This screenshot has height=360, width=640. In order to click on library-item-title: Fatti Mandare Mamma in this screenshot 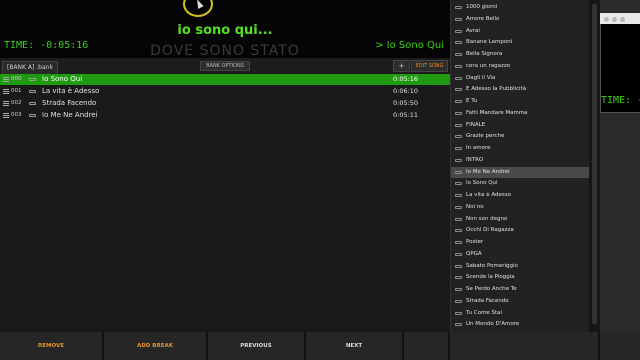, I will do `click(497, 112)`.